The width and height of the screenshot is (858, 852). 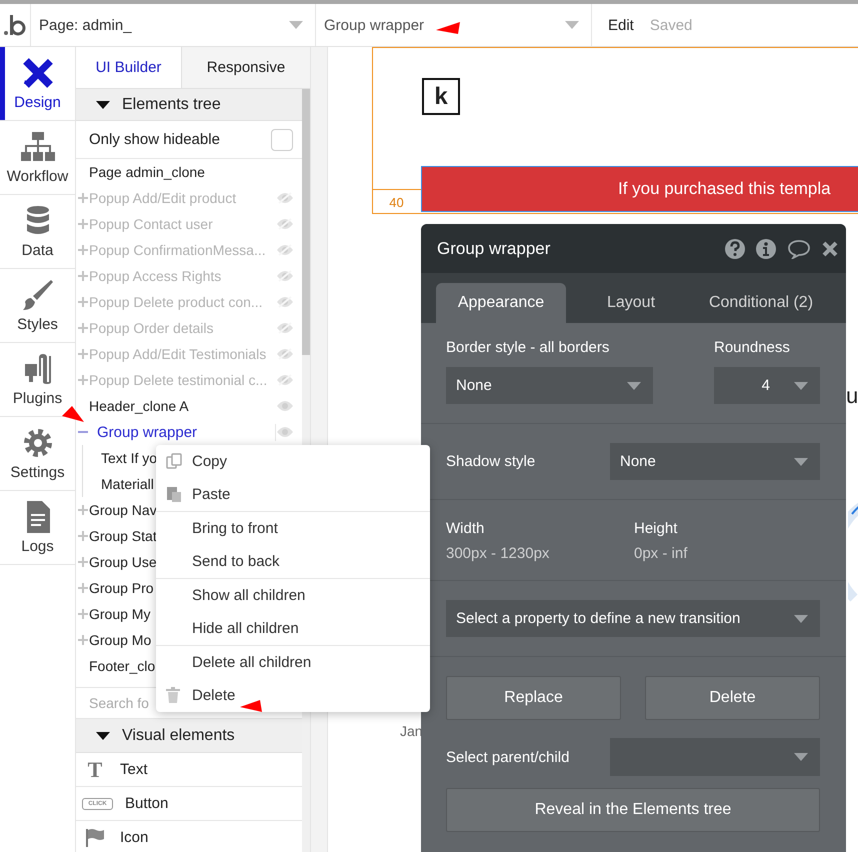 I want to click on filter-label: Only show hideable, so click(x=154, y=139).